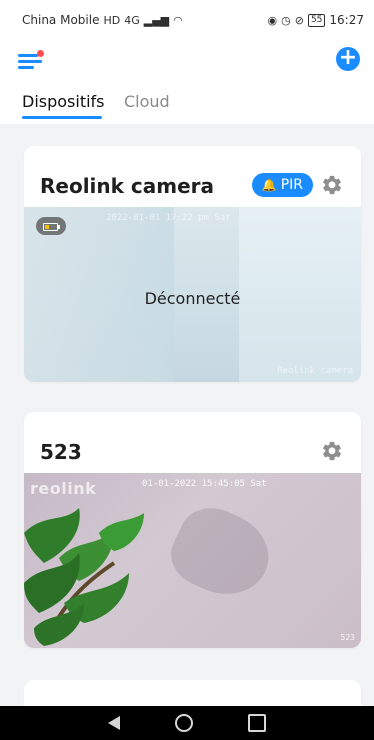  What do you see at coordinates (192, 298) in the screenshot?
I see `connection-status: Déconnecté` at bounding box center [192, 298].